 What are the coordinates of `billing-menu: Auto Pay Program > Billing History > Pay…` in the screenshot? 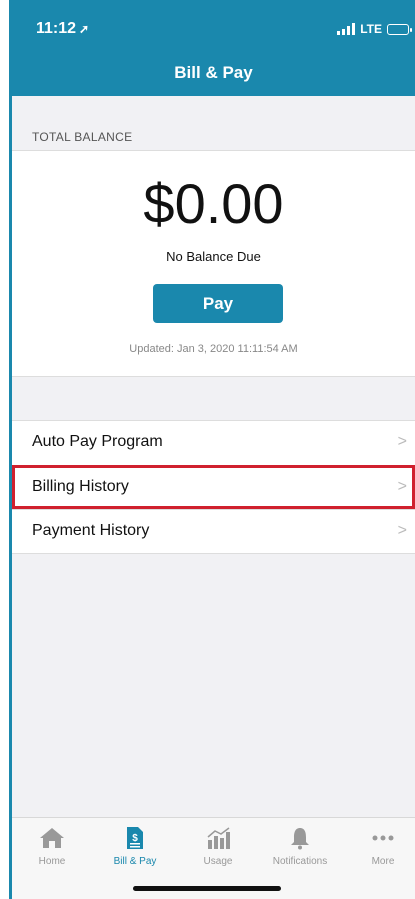 It's located at (213, 487).